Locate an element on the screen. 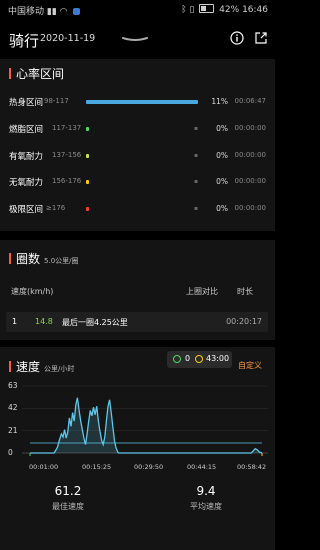 The width and height of the screenshot is (320, 550). next-section-card is located at coordinates (137, 541).